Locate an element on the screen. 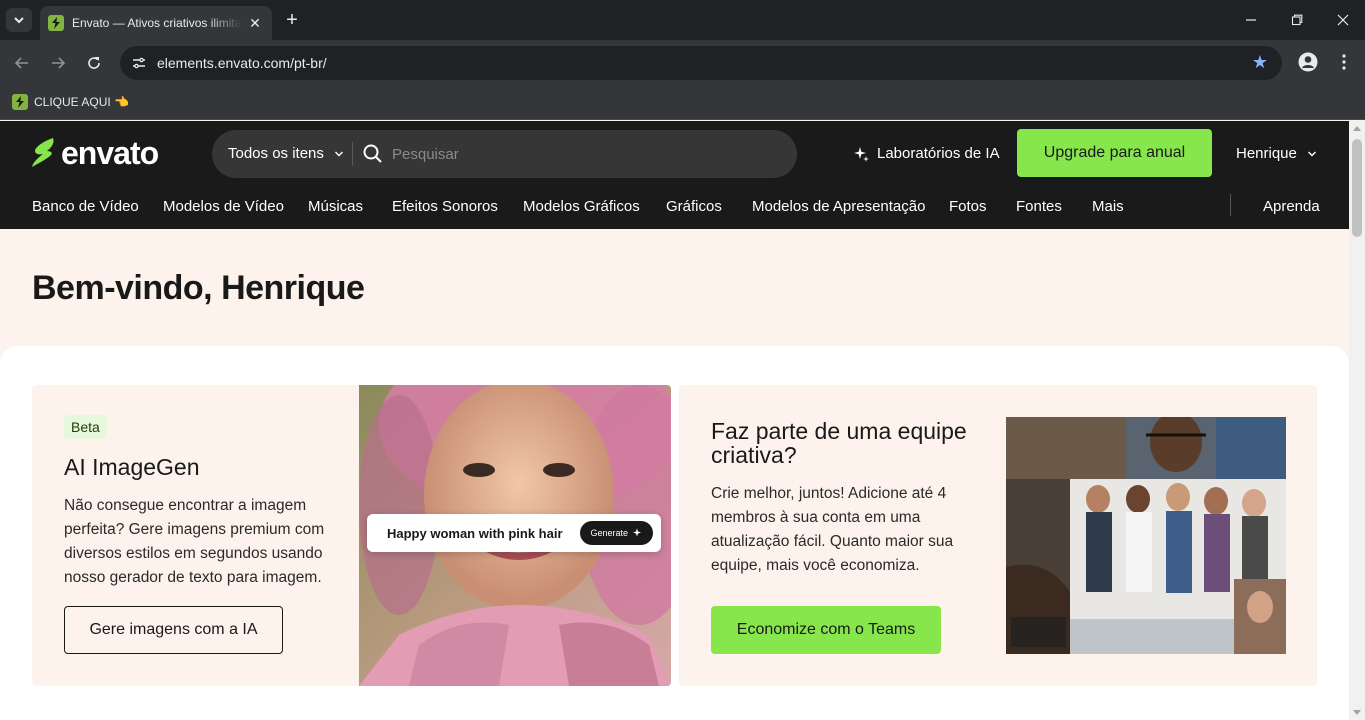 The image size is (1365, 720). tab-search-button is located at coordinates (19, 20).